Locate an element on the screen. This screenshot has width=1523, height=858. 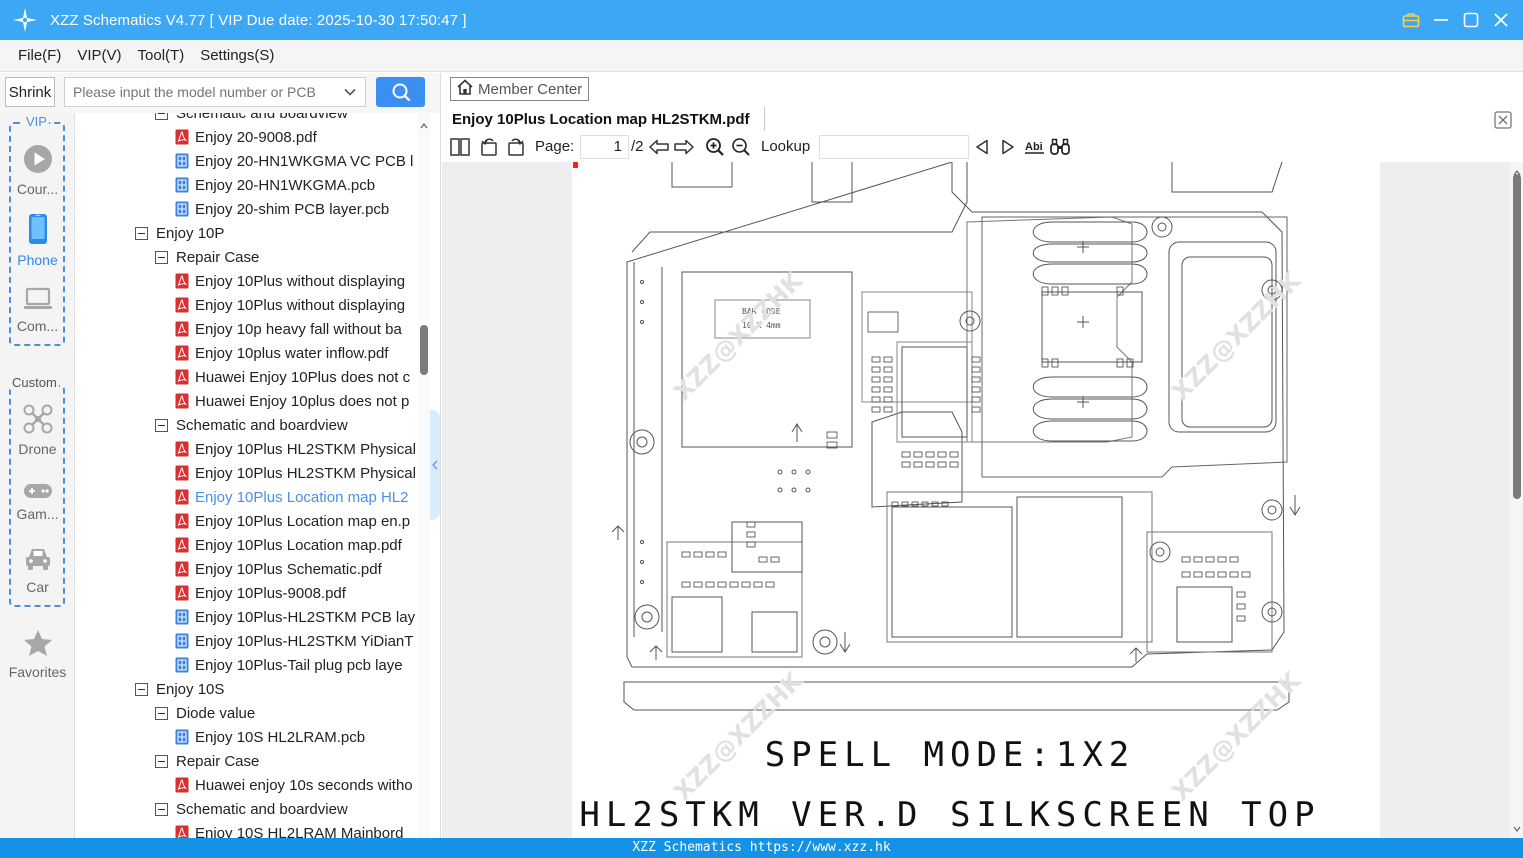
tree-row-label: Enjoy 20-HN1WKGMA VC PCB l is located at coordinates (304, 161).